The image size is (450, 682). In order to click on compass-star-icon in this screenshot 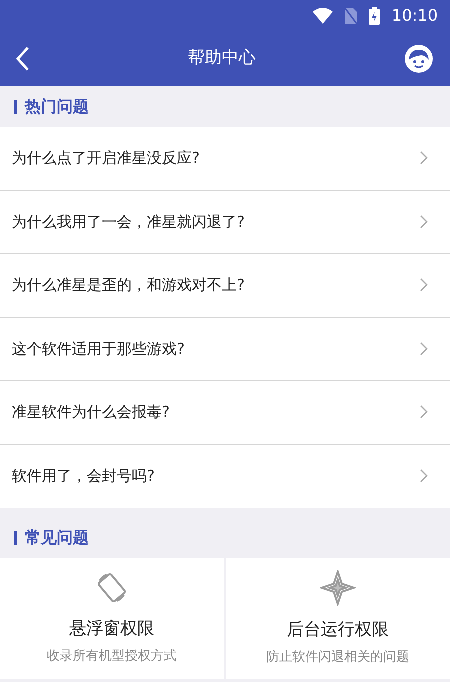, I will do `click(338, 588)`.